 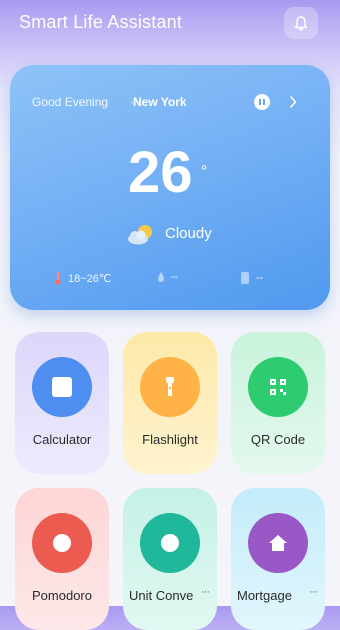 I want to click on pomodoro-circle, so click(x=62, y=543).